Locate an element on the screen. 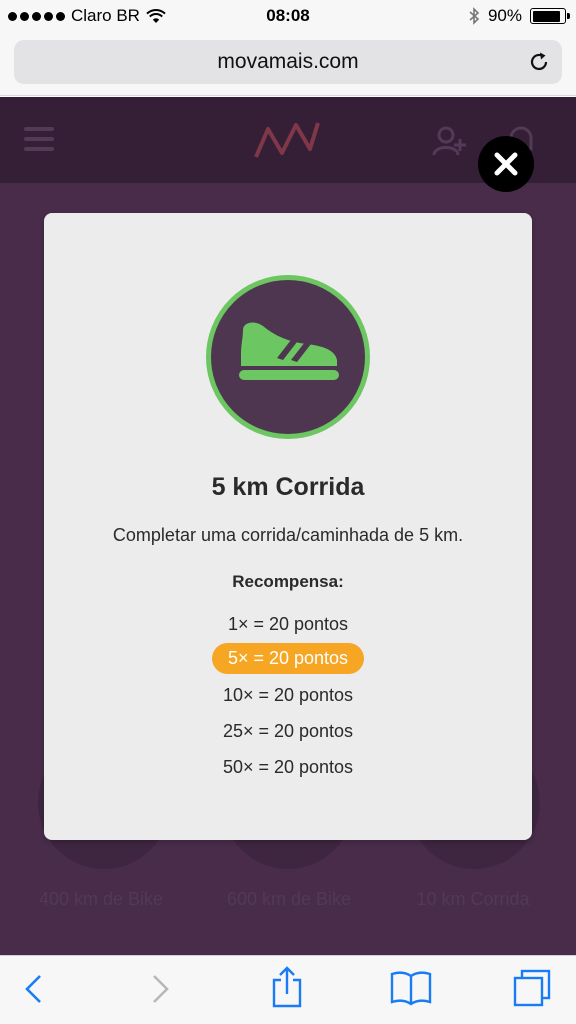  reward-item: 1× = 20 pontos is located at coordinates (288, 624).